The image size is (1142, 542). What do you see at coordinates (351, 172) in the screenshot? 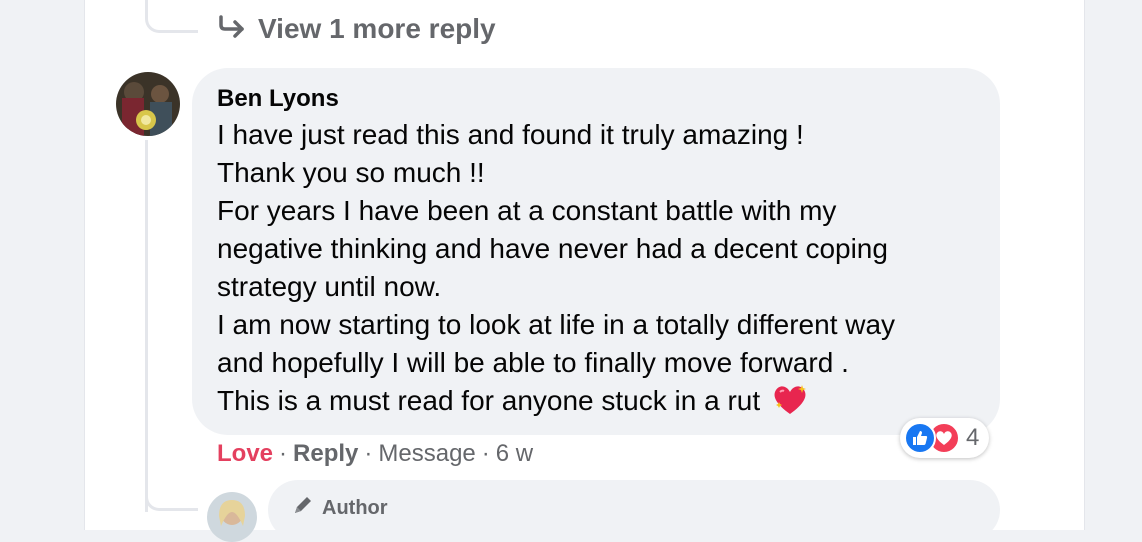
I see `comment-line: Thank you so much !!` at bounding box center [351, 172].